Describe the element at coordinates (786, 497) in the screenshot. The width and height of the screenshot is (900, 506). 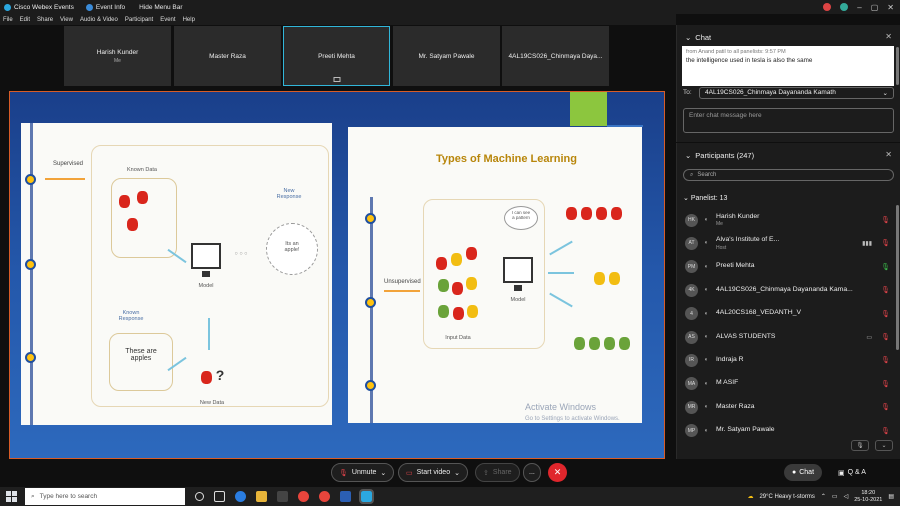
I see `weather-text: 29°C Heavy t-storms` at that location.